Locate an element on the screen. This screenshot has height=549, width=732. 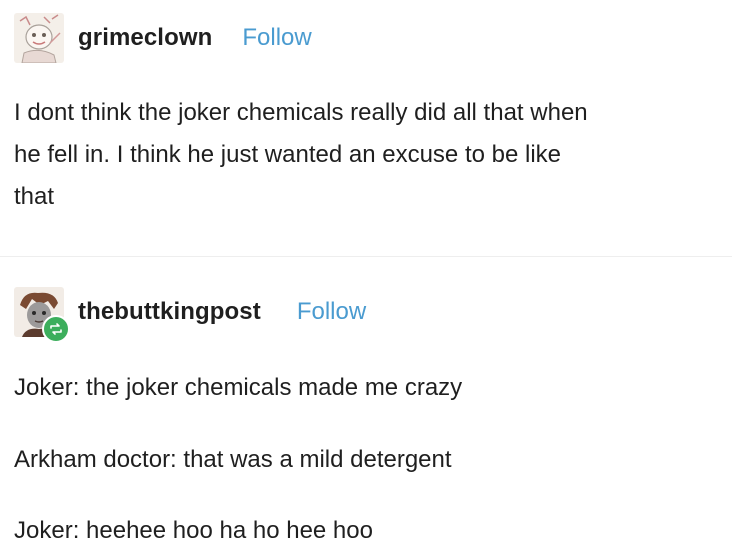
post-header: thebuttkingpost Follow is located at coordinates (190, 313).